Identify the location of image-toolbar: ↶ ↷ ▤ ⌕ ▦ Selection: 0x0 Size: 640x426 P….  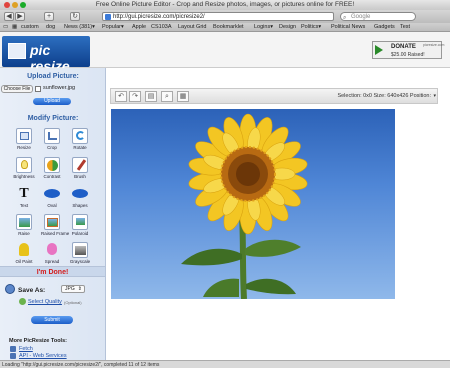
(274, 96).